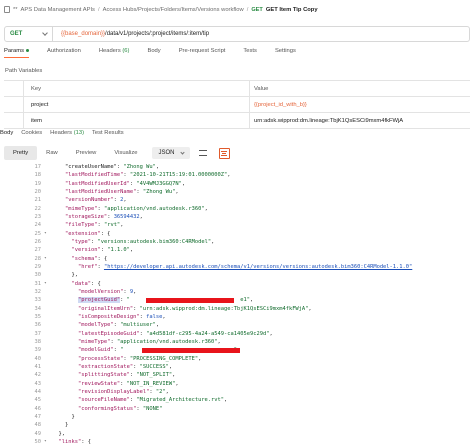 The image size is (474, 445). What do you see at coordinates (38, 308) in the screenshot?
I see `line-number: 34` at bounding box center [38, 308].